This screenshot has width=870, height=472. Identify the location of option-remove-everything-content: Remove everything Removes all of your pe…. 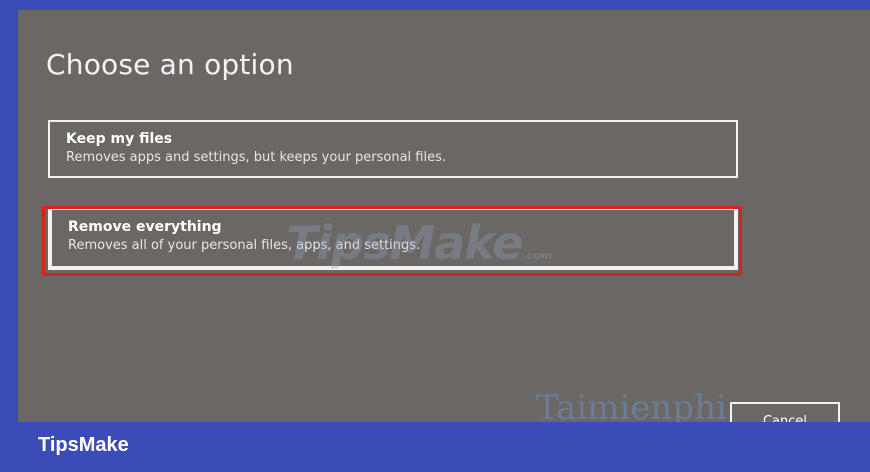
(393, 238).